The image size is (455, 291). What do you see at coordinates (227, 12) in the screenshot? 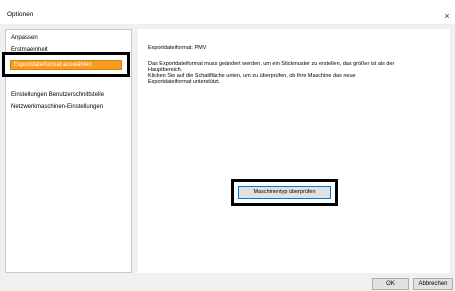
I see `title-bar: Optionen ×` at bounding box center [227, 12].